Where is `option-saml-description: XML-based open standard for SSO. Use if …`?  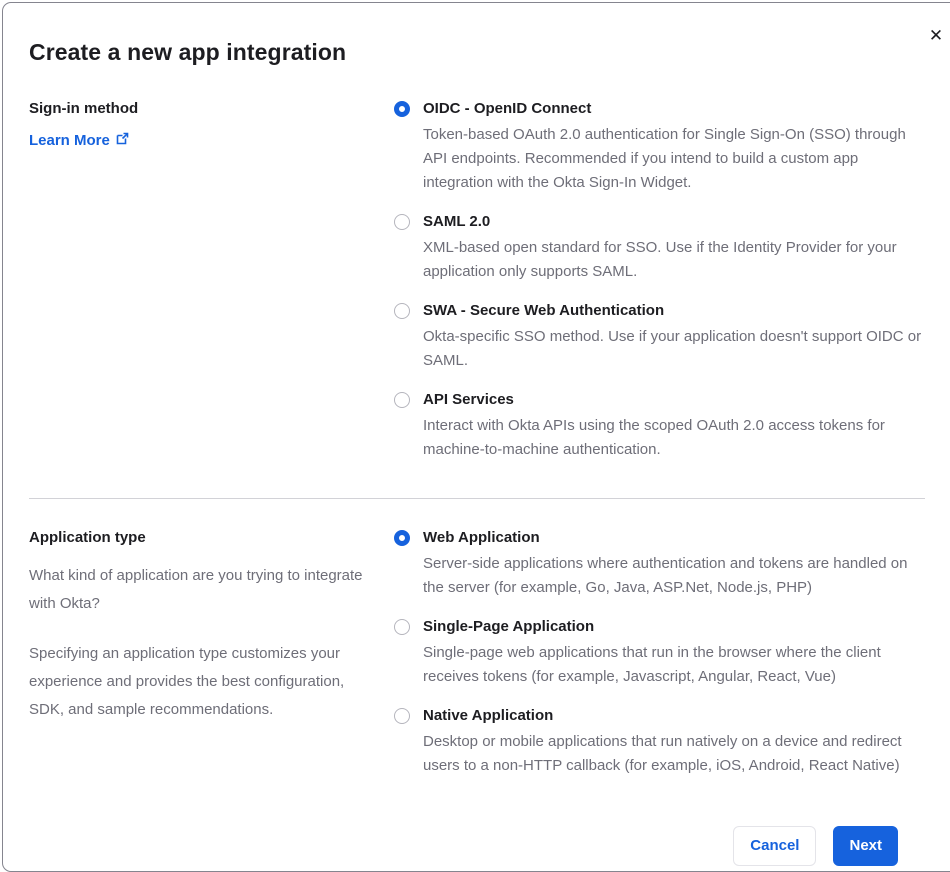 option-saml-description: XML-based open standard for SSO. Use if … is located at coordinates (660, 259).